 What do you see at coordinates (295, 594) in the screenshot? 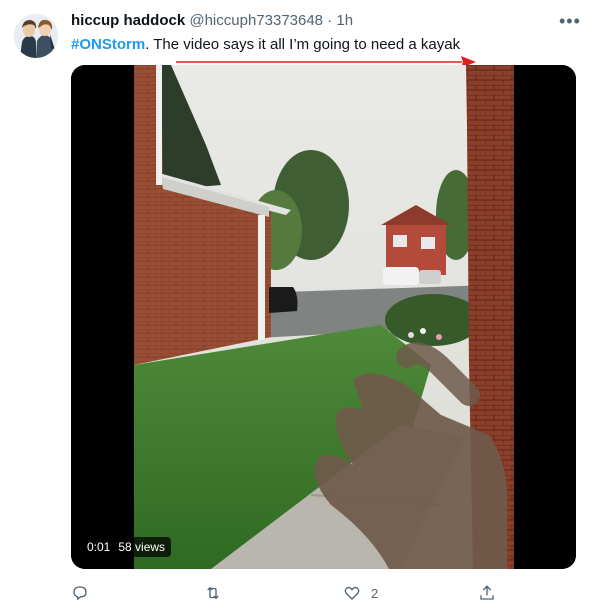
I see `tweet-actions: 2` at bounding box center [295, 594].